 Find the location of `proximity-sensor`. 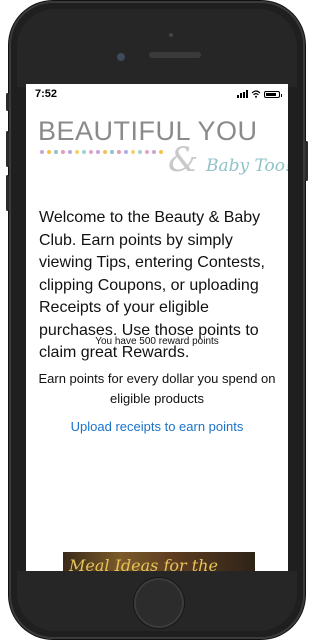

proximity-sensor is located at coordinates (171, 35).